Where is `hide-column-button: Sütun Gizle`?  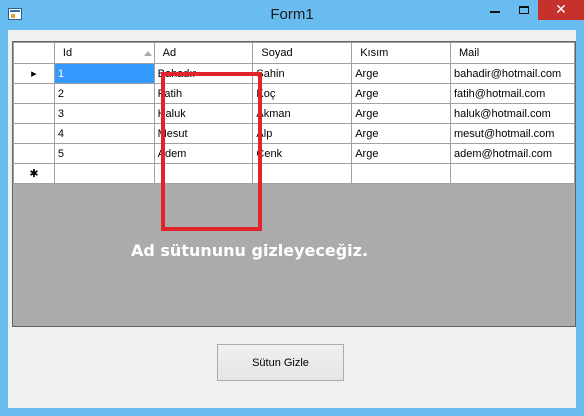 hide-column-button: Sütun Gizle is located at coordinates (280, 362).